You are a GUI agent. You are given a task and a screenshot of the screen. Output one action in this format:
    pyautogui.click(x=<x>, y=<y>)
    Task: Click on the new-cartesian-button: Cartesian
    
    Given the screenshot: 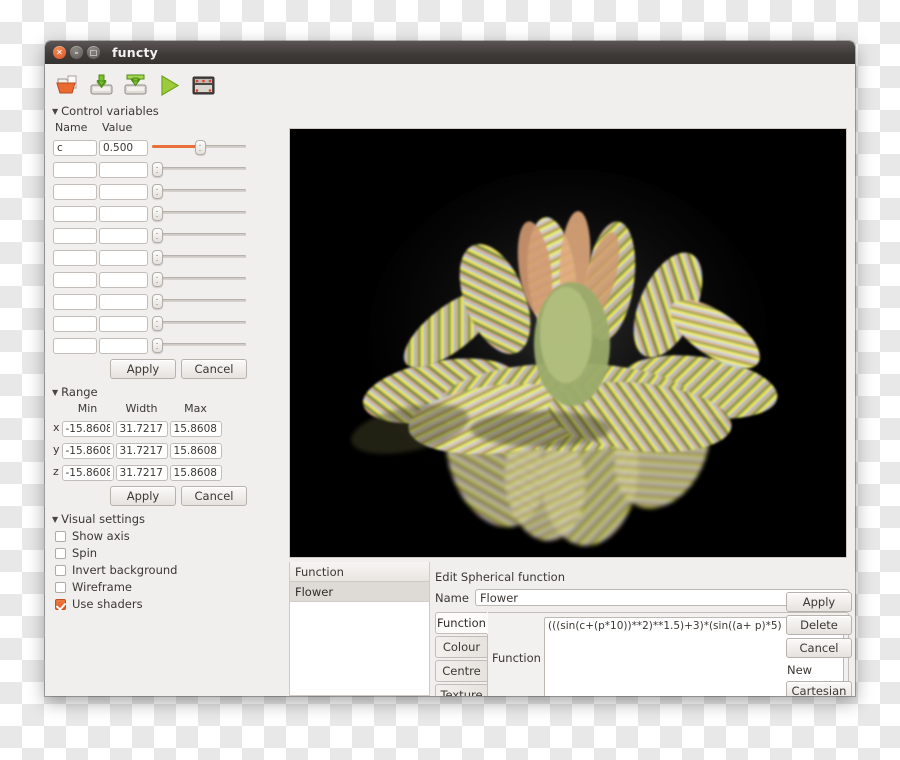 What is the action you would take?
    pyautogui.click(x=819, y=688)
    